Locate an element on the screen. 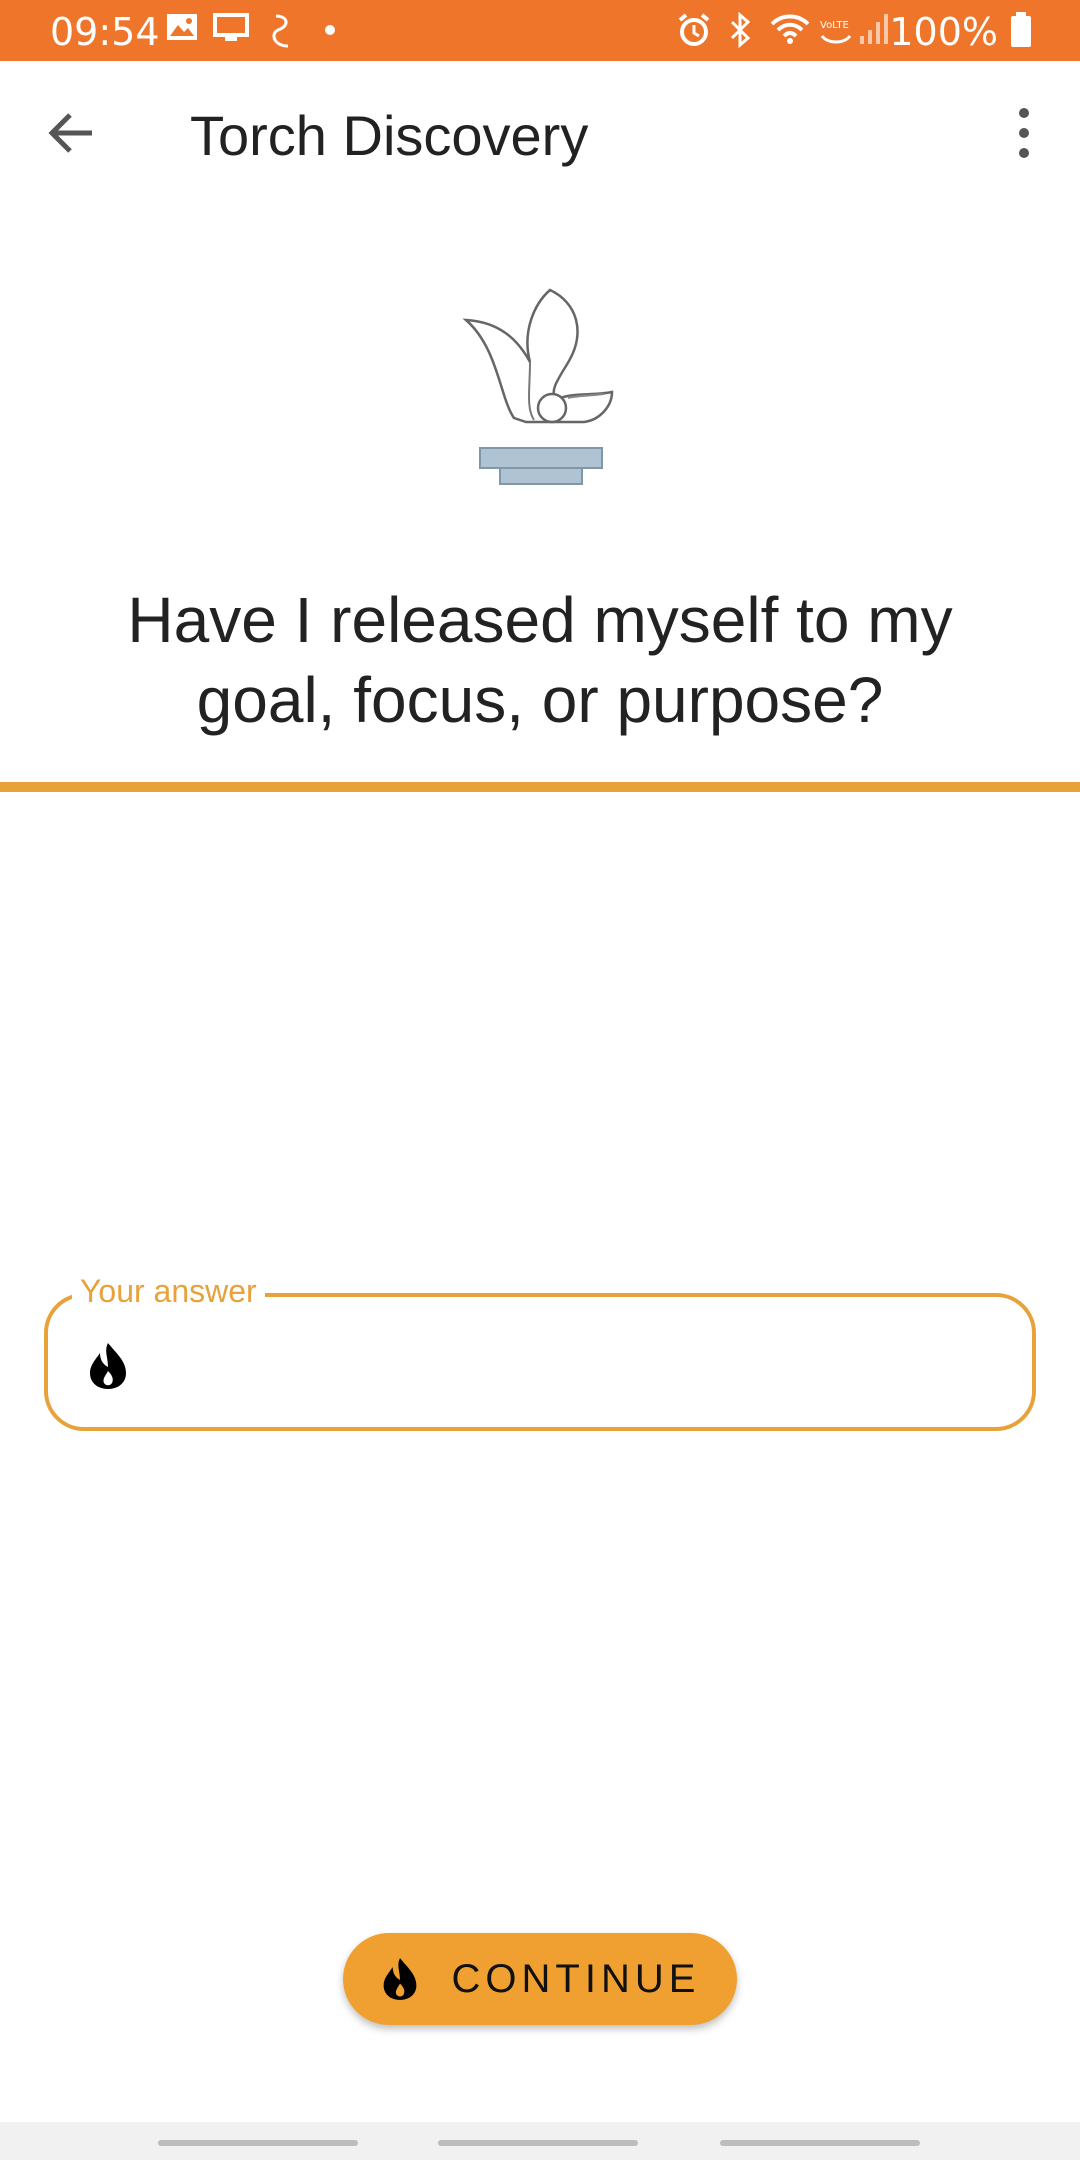 The height and width of the screenshot is (2160, 1080). battery-percent: 100% is located at coordinates (943, 32).